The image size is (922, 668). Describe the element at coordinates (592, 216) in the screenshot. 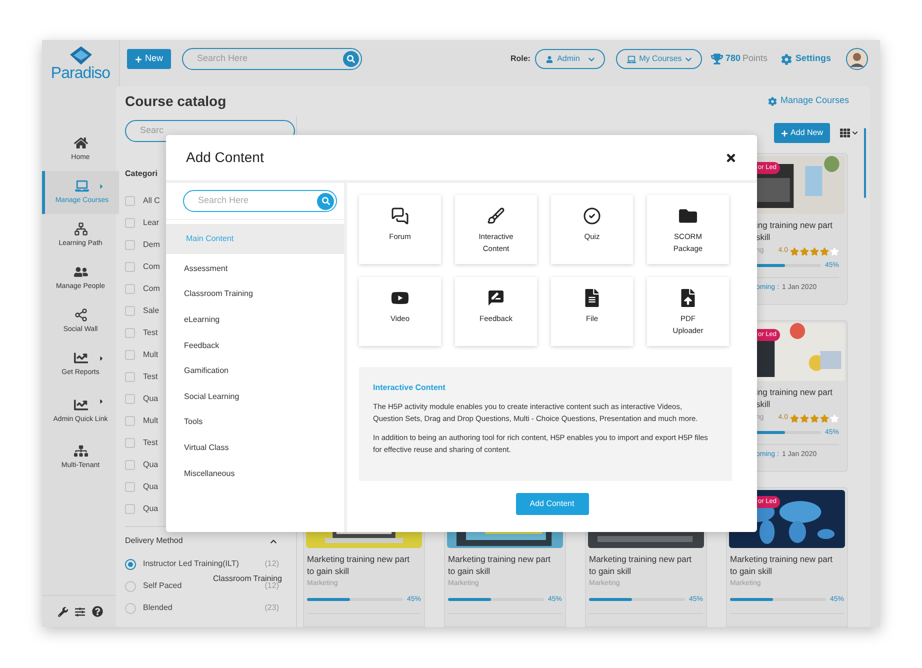

I see `check-circle-icon` at that location.